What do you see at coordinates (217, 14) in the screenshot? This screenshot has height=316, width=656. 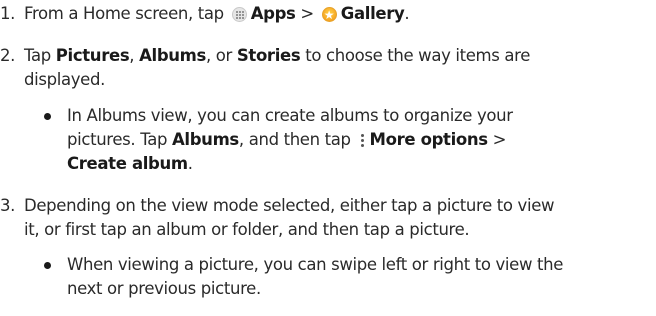 I see `step-1-text: From a Home screen, tap Apps > Gallery.` at bounding box center [217, 14].